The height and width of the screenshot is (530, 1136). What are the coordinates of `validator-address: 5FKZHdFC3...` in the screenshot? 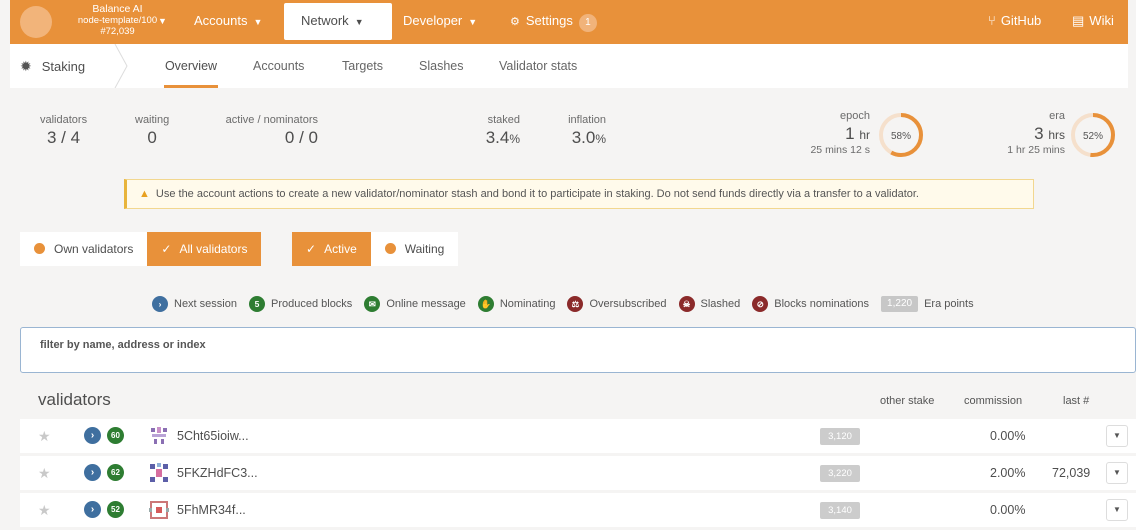 It's located at (217, 473).